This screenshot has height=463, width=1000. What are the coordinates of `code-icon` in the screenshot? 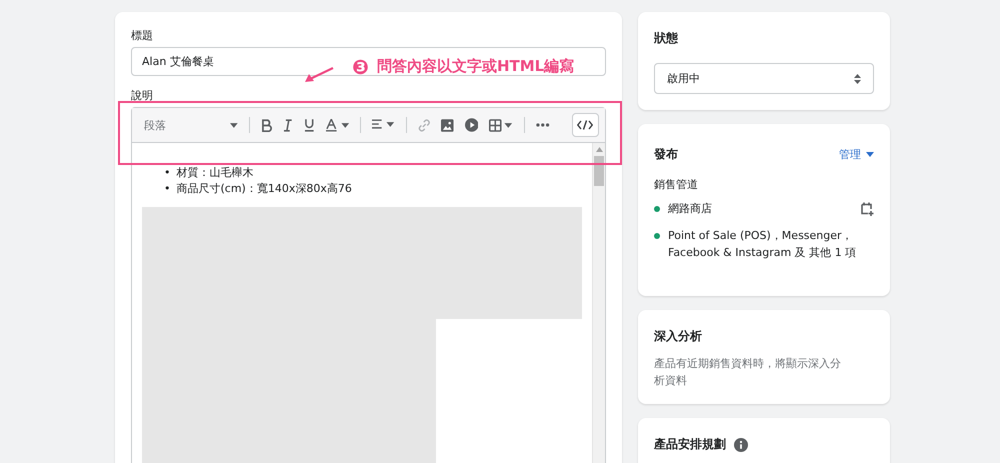 It's located at (585, 125).